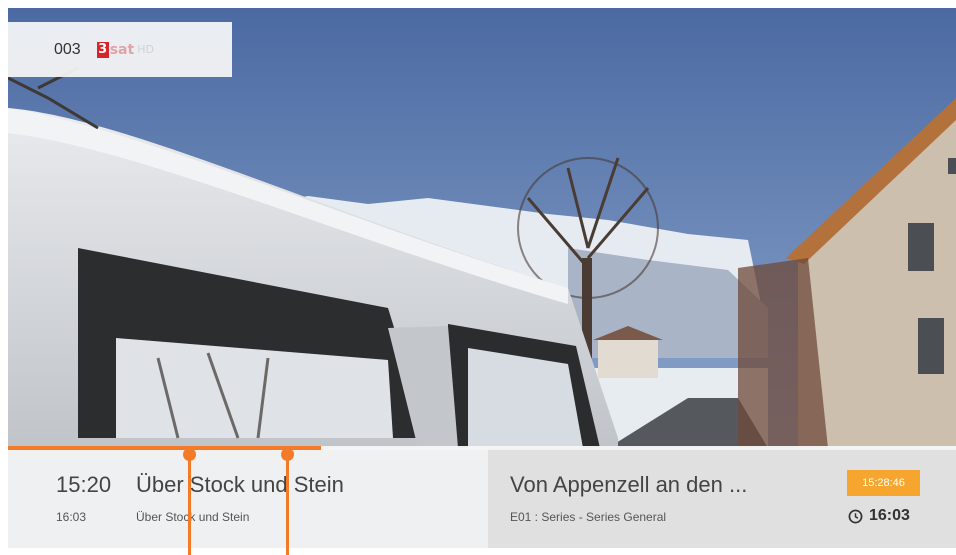 This screenshot has height=555, width=956. Describe the element at coordinates (71, 517) in the screenshot. I see `current-program-end-time: 16:03` at that location.